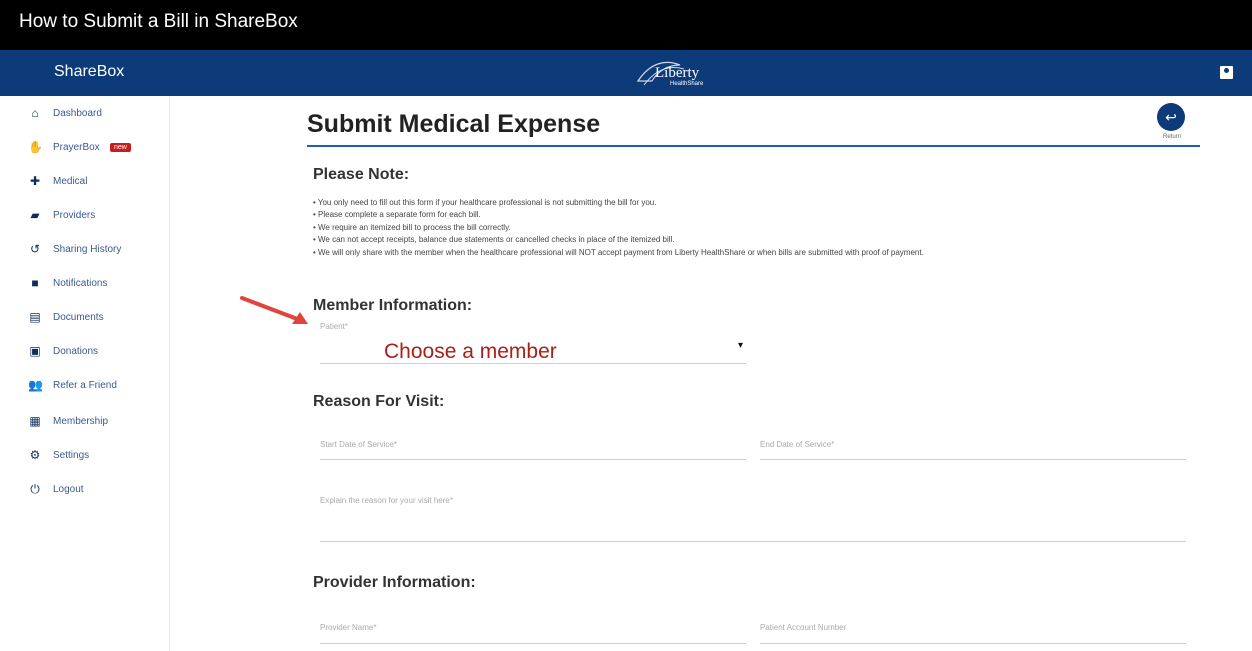 This screenshot has width=1252, height=651. I want to click on logo-subtext: HealthShare, so click(687, 84).